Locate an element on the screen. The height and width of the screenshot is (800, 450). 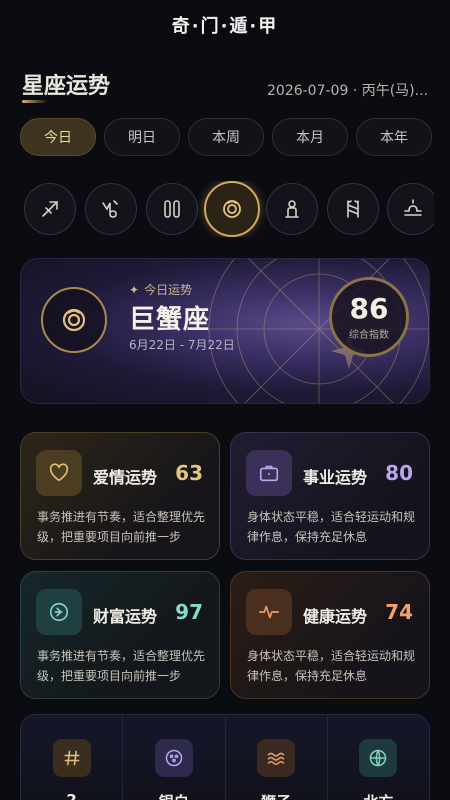
hash-icon is located at coordinates (71, 758).